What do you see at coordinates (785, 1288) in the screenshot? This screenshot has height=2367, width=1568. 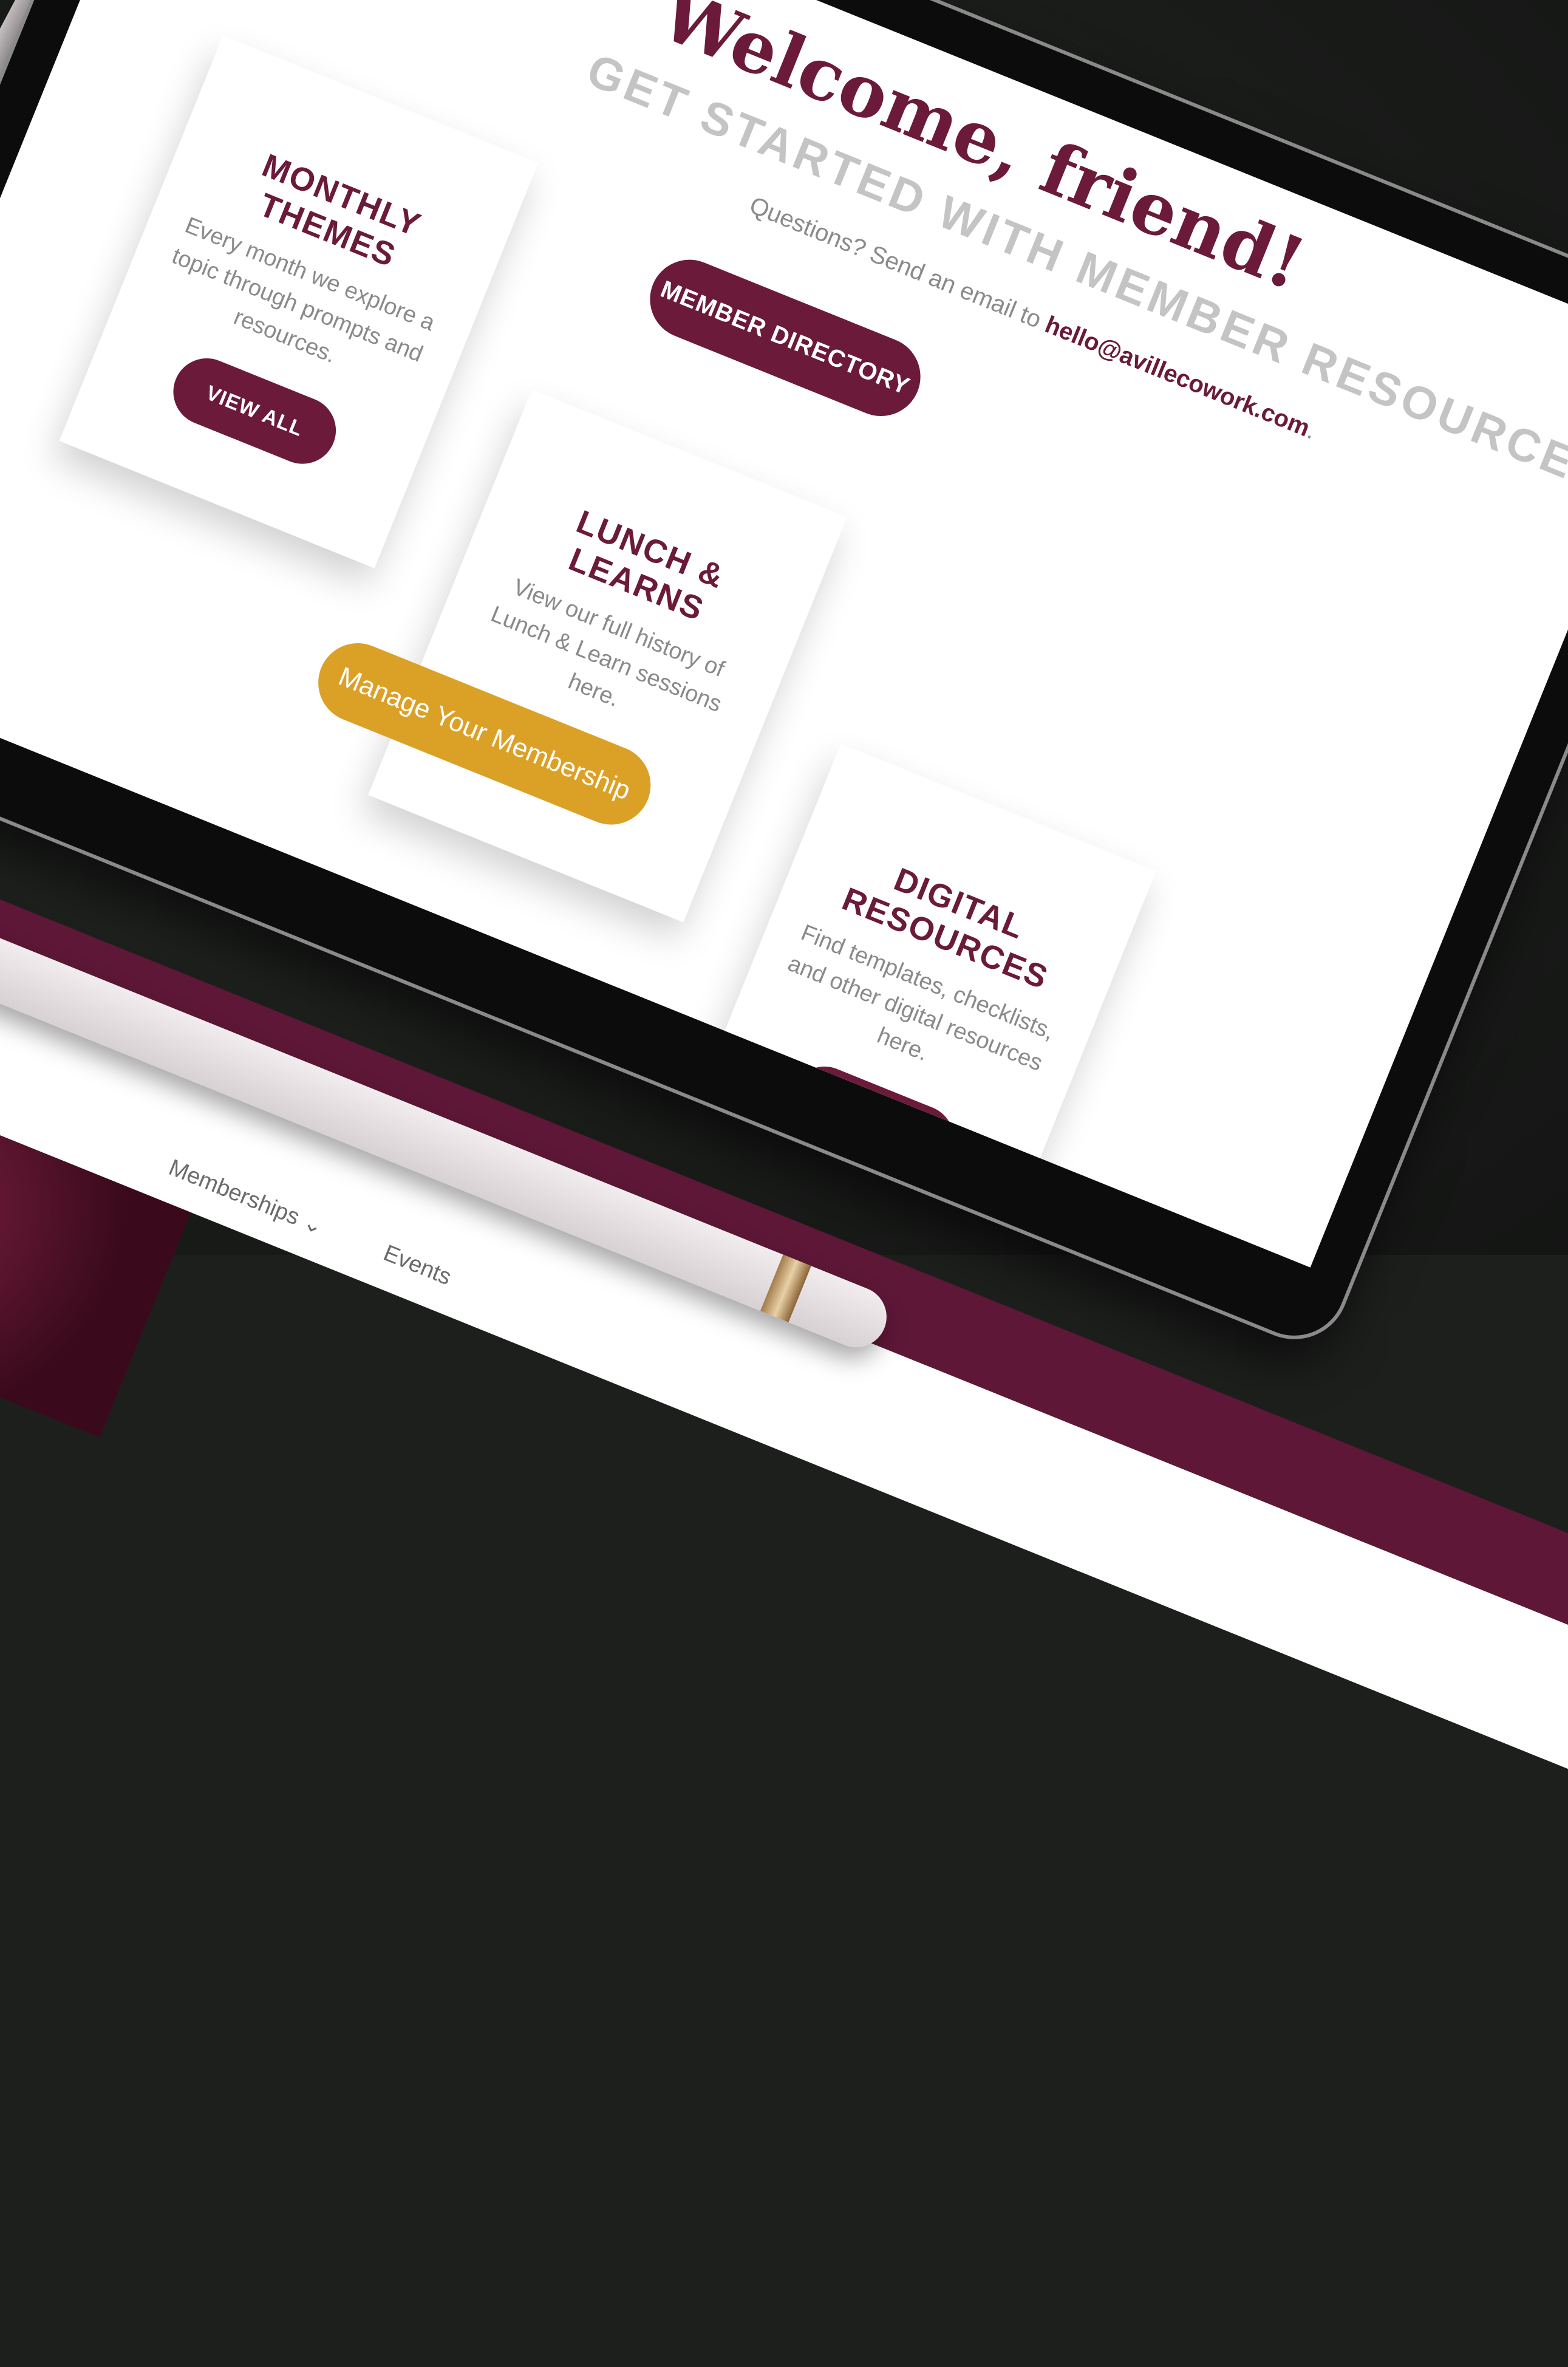 I see `apple-pencil-band` at bounding box center [785, 1288].